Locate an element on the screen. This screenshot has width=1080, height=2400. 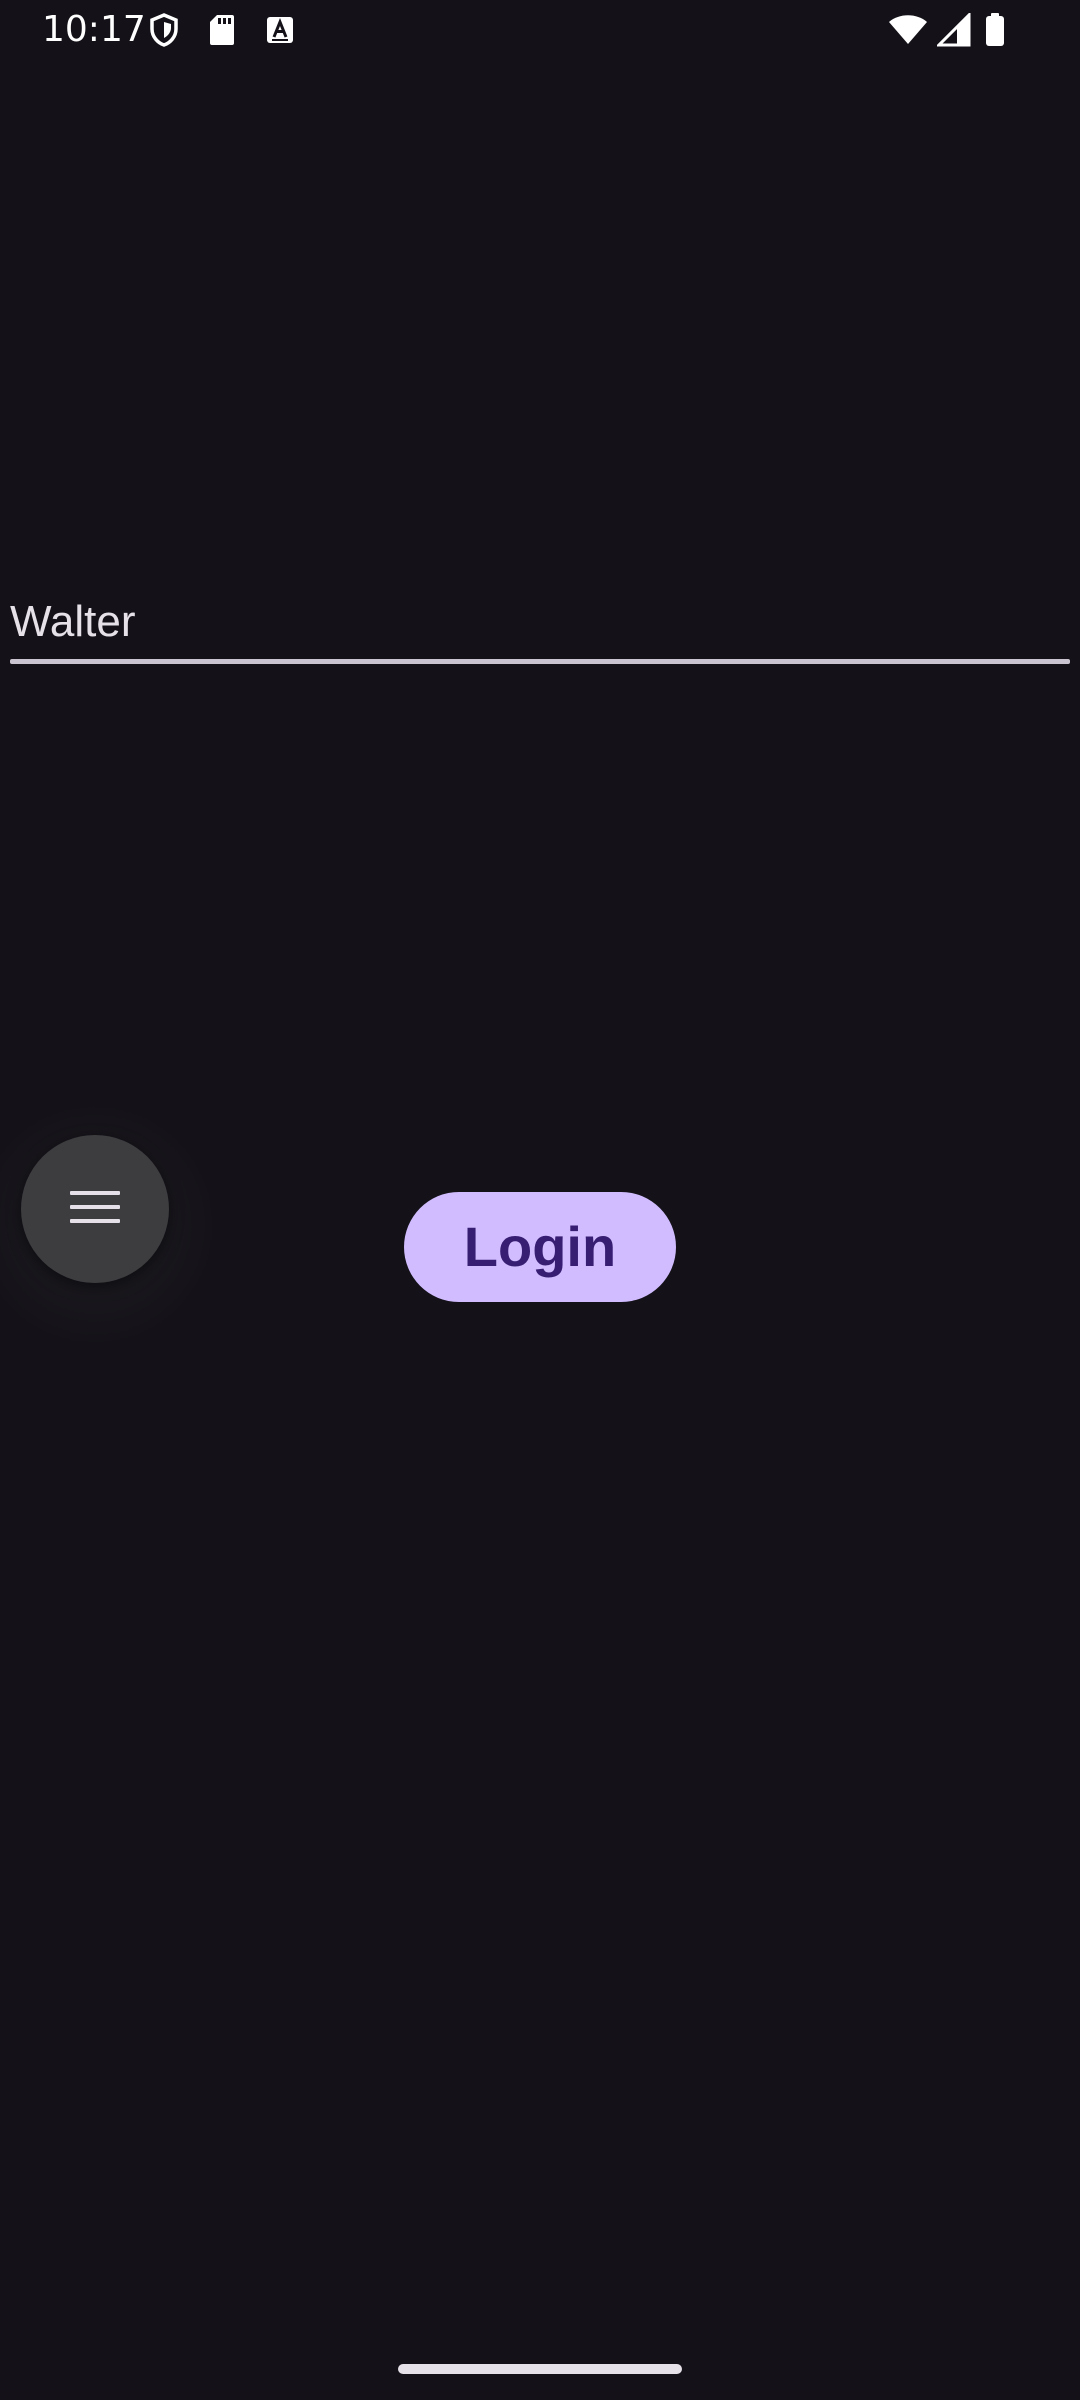
floating-menu-button is located at coordinates (95, 1209).